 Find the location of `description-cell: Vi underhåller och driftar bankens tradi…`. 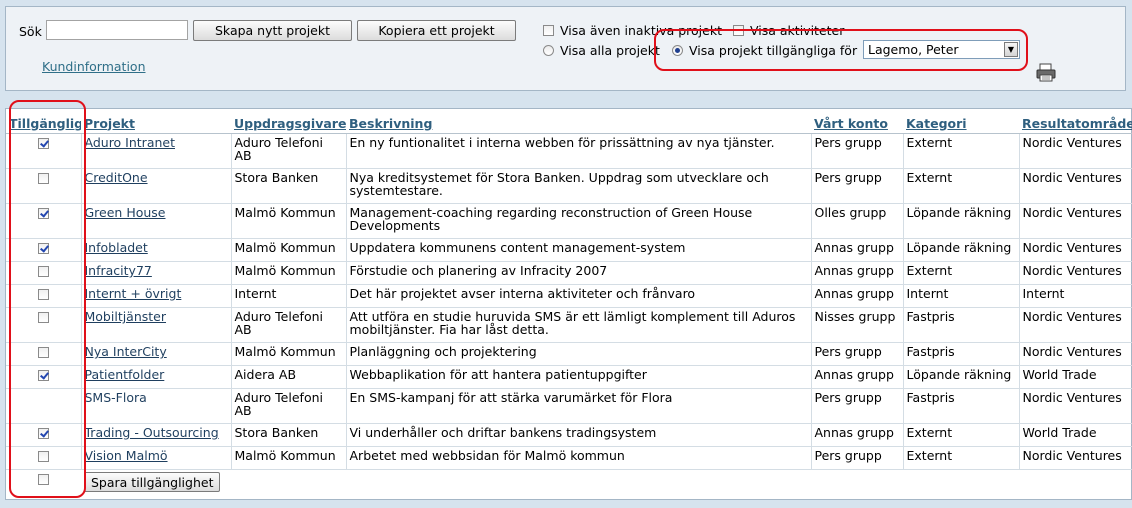

description-cell: Vi underhåller och driftar bankens tradi… is located at coordinates (578, 435).